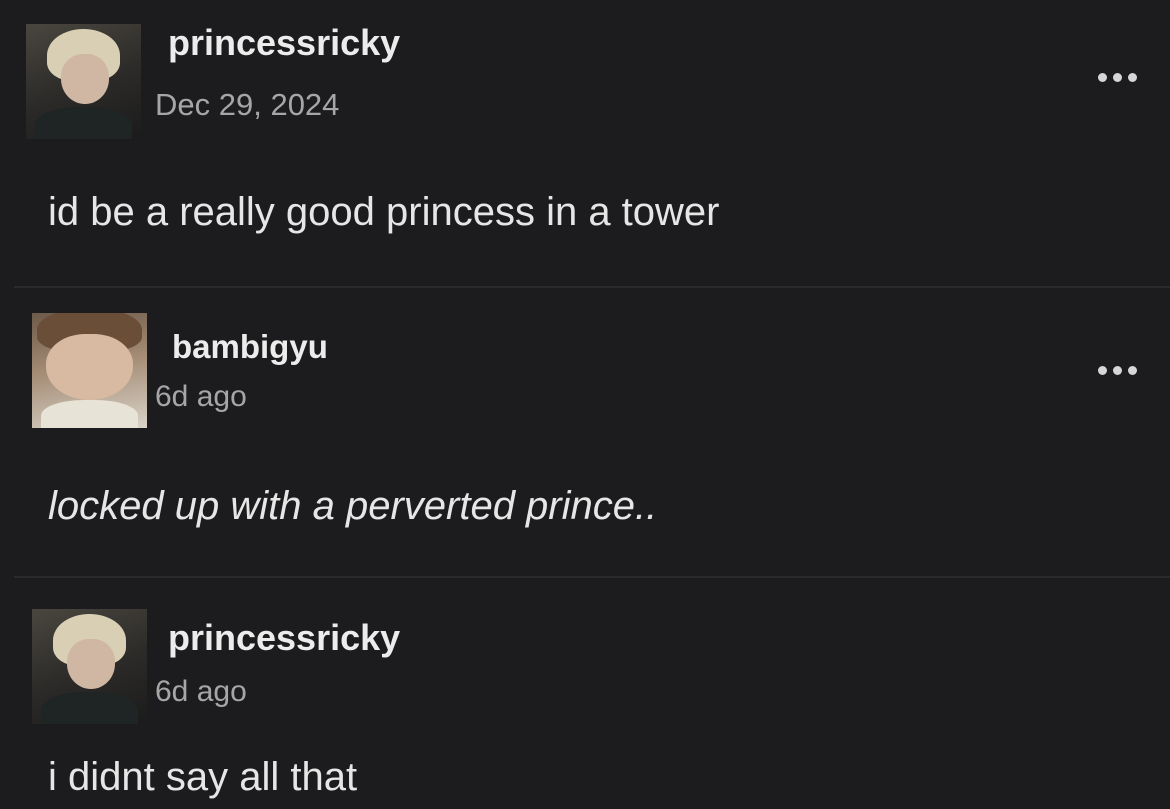 Image resolution: width=1170 pixels, height=809 pixels. What do you see at coordinates (384, 212) in the screenshot?
I see `post-body-text: id be a really good princess in a tower` at bounding box center [384, 212].